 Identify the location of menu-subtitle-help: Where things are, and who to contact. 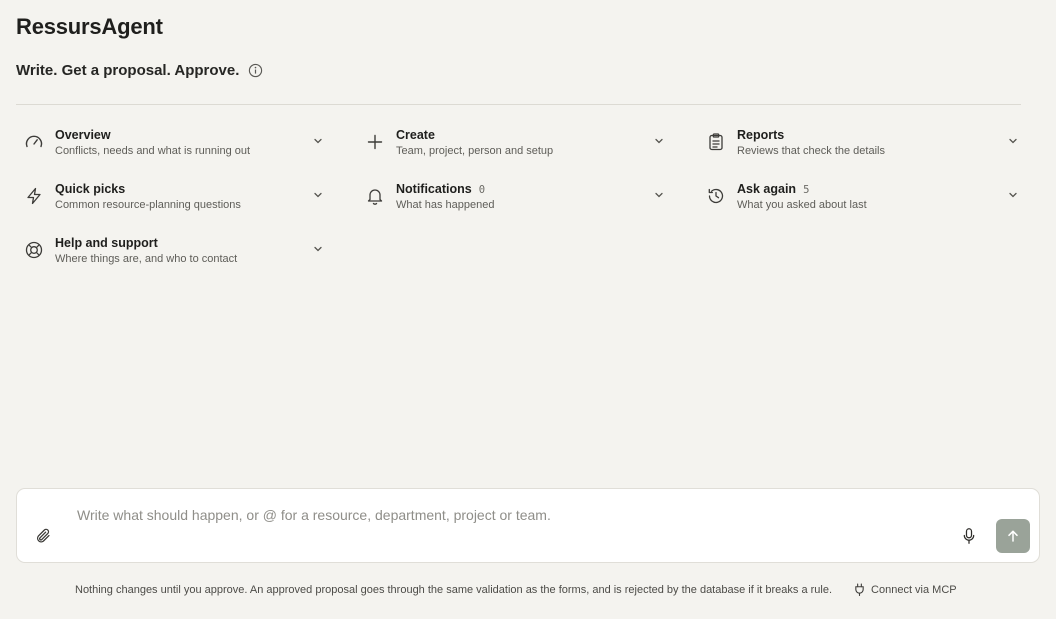
(146, 258).